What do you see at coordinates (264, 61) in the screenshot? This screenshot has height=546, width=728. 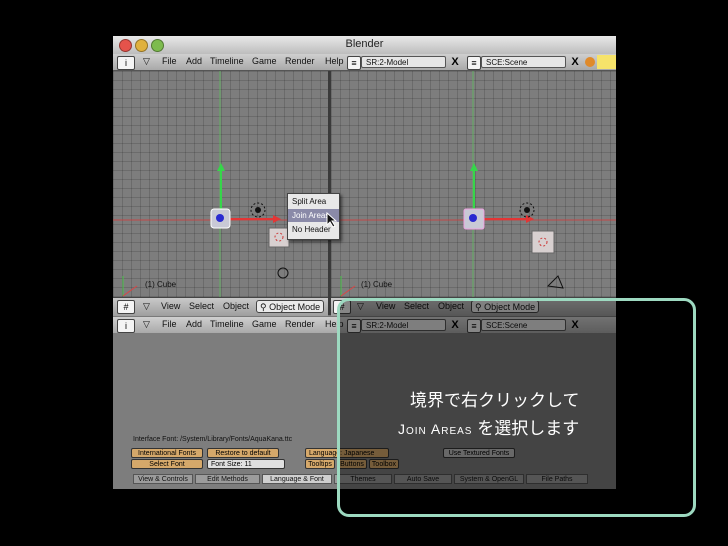 I see `menu-game: Game` at bounding box center [264, 61].